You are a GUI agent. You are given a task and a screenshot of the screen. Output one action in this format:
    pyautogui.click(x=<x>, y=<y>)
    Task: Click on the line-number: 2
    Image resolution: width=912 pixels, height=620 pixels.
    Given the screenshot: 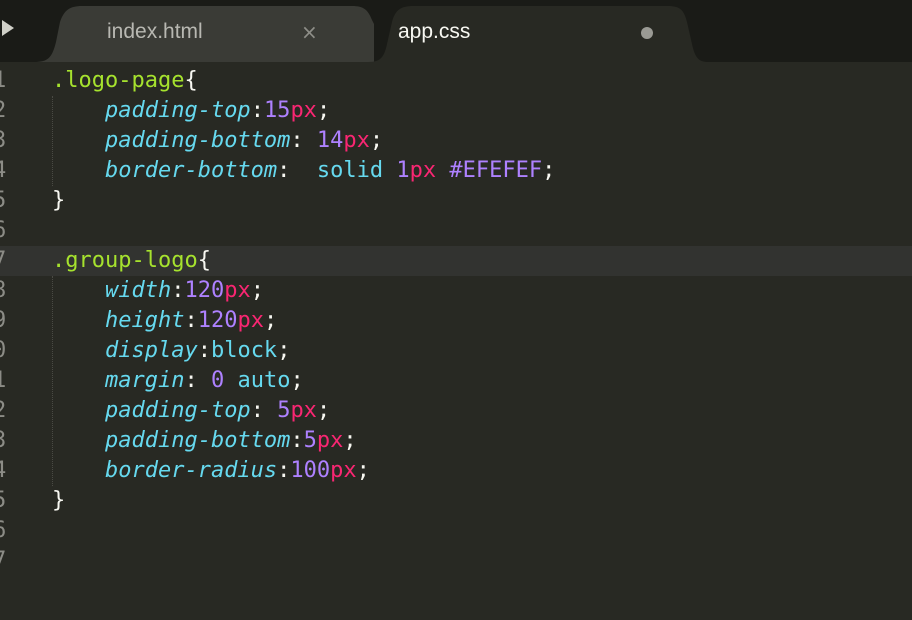 What is the action you would take?
    pyautogui.click(x=6, y=111)
    